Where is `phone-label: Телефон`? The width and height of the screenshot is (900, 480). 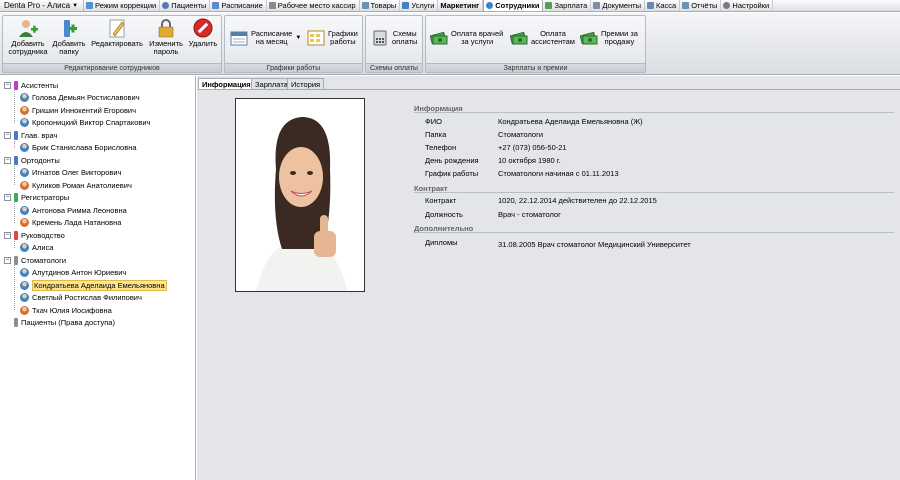 phone-label: Телефон is located at coordinates (441, 147).